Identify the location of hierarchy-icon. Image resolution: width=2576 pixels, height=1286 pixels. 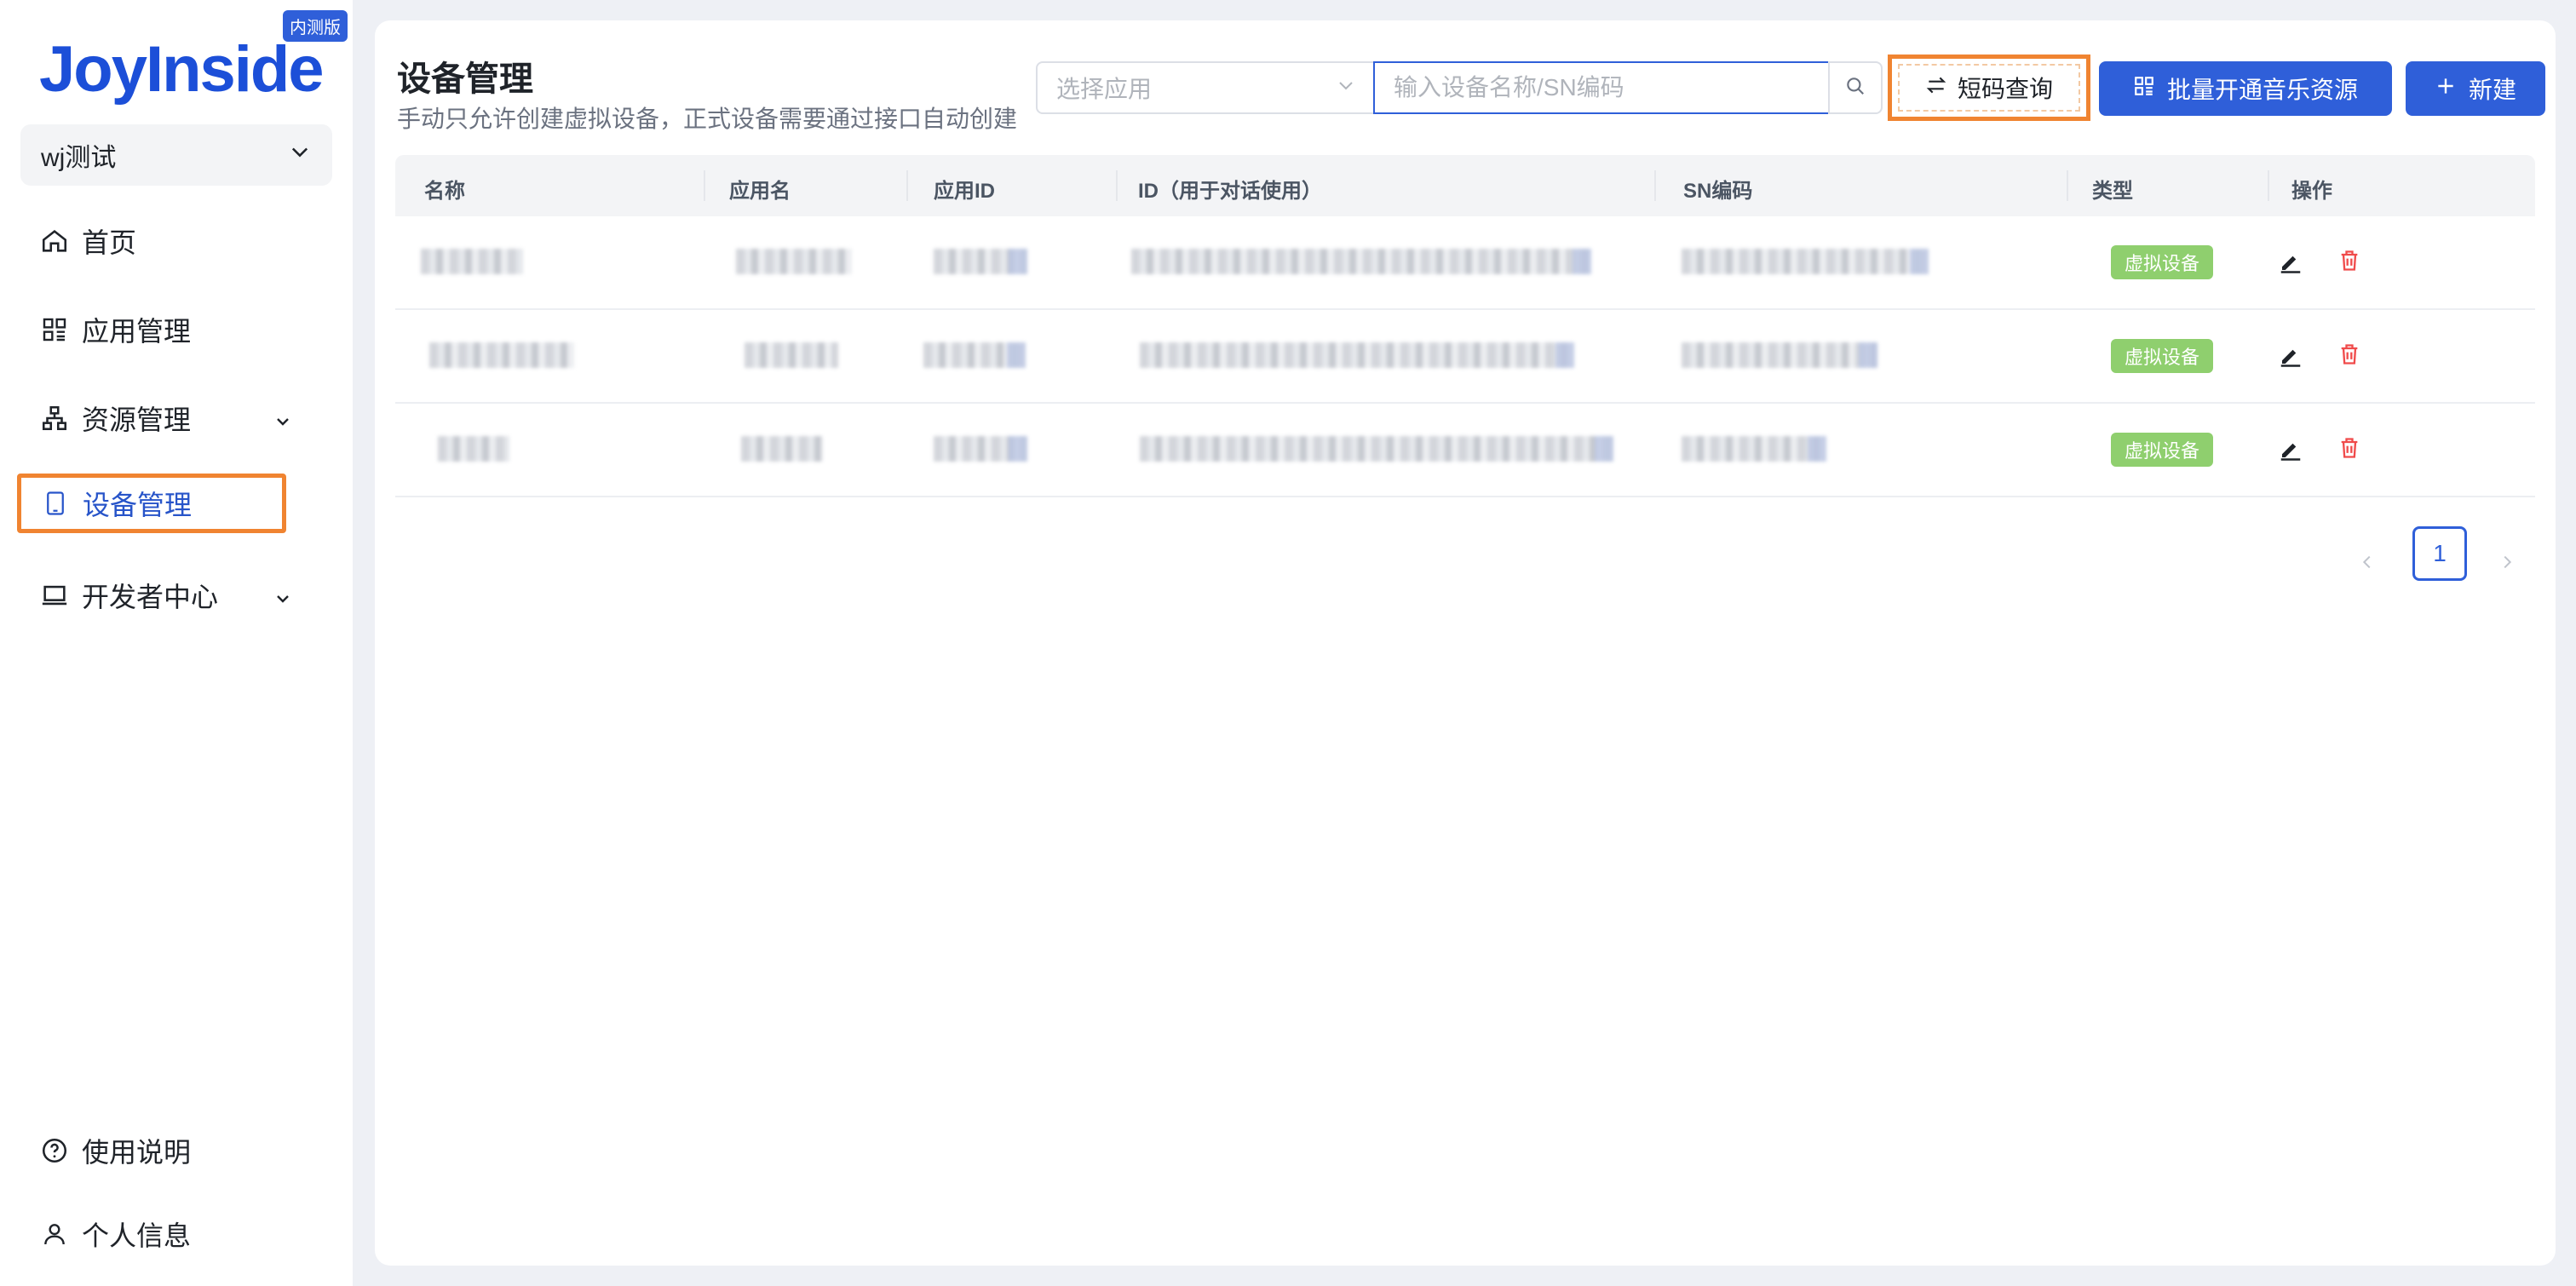
(55, 418).